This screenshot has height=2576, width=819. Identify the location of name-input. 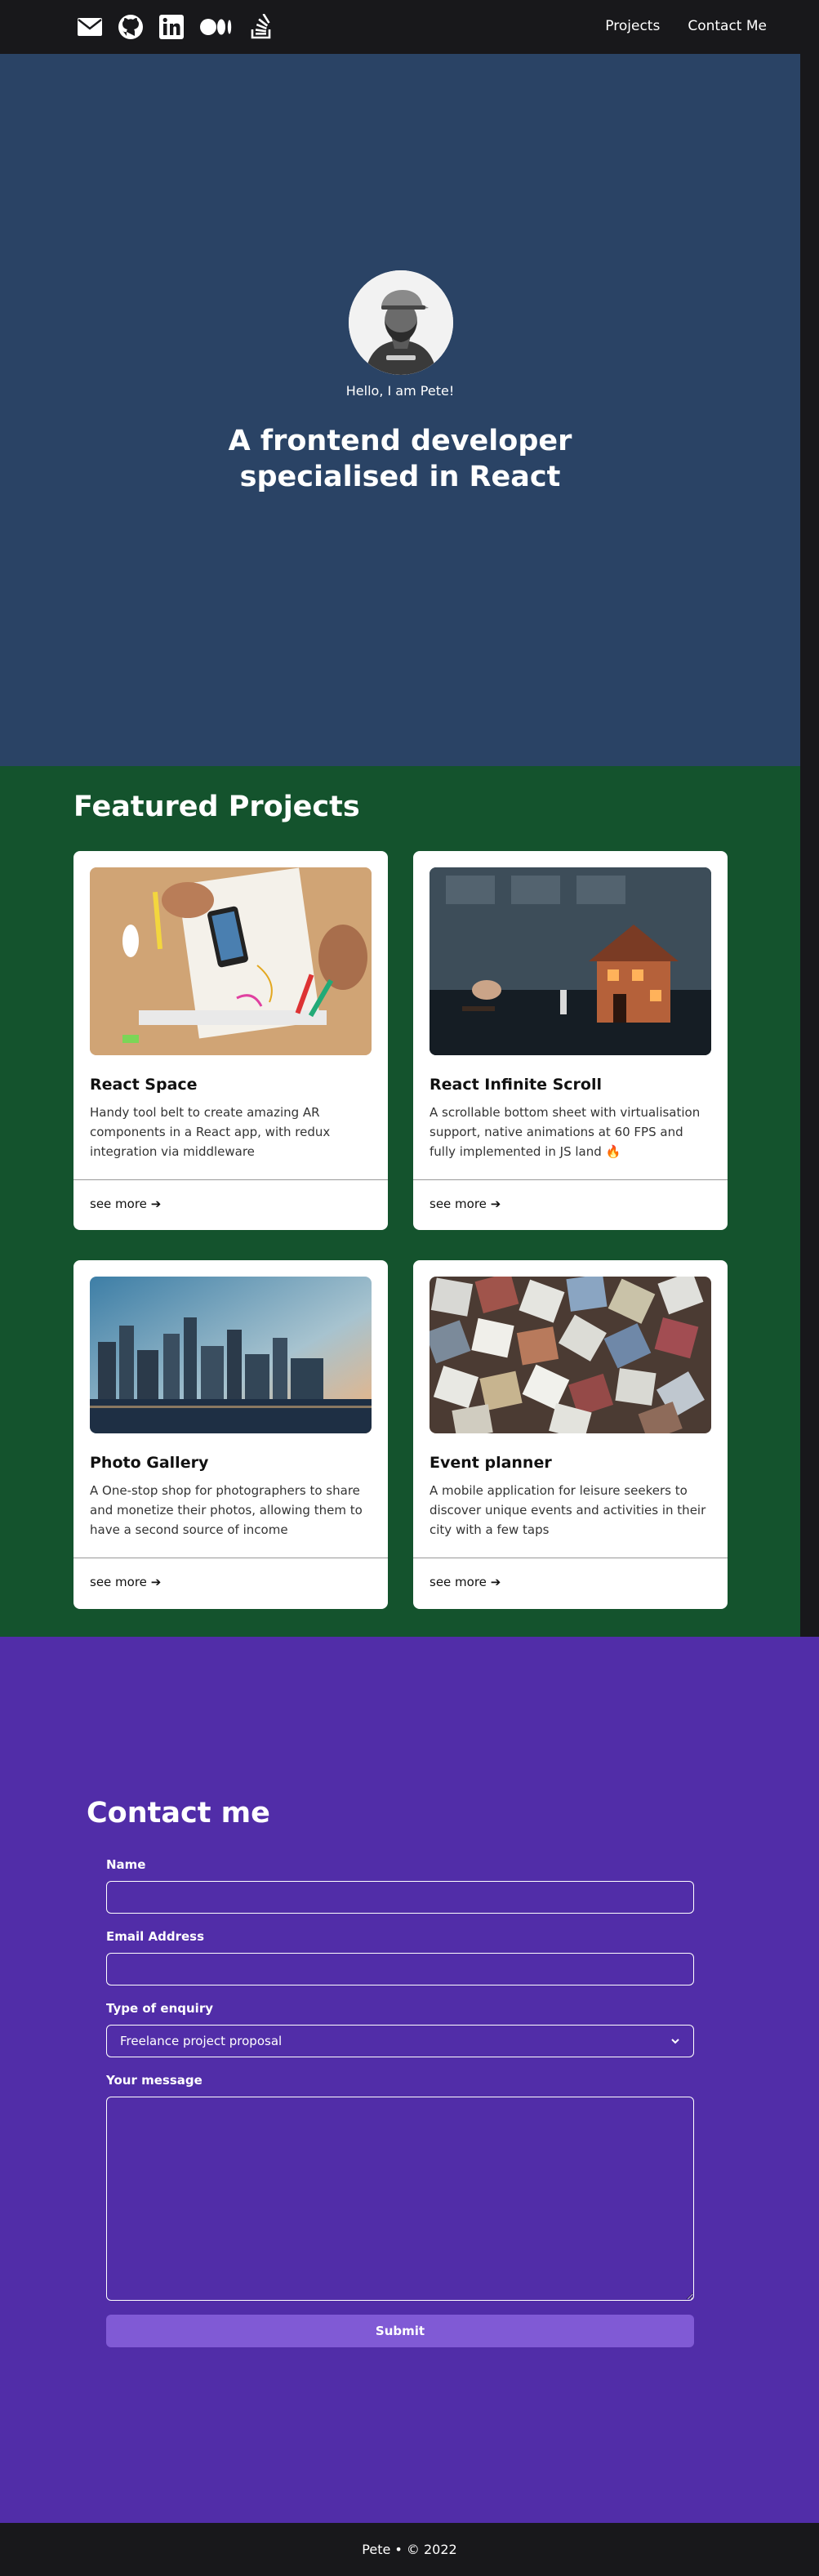
(400, 1897).